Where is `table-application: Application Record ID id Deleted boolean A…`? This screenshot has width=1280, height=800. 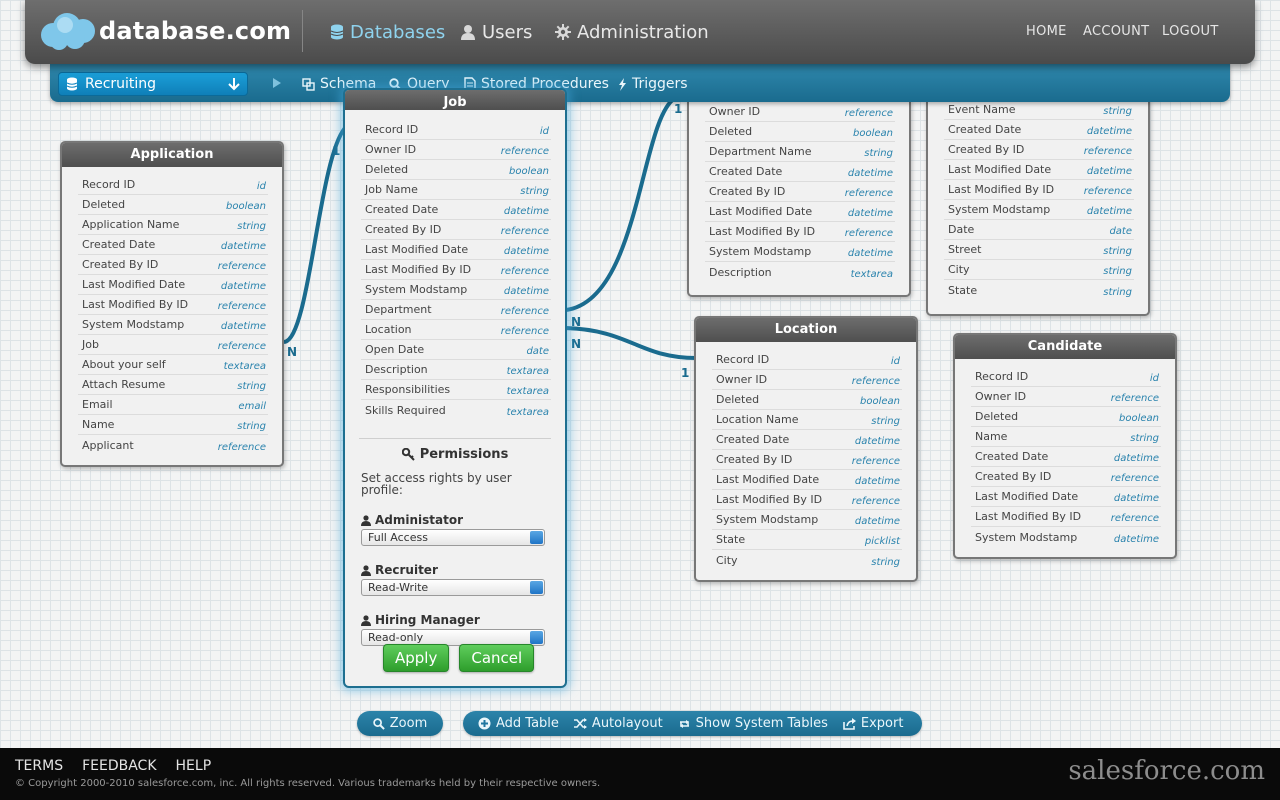
table-application: Application Record ID id Deleted boolean A… is located at coordinates (172, 304).